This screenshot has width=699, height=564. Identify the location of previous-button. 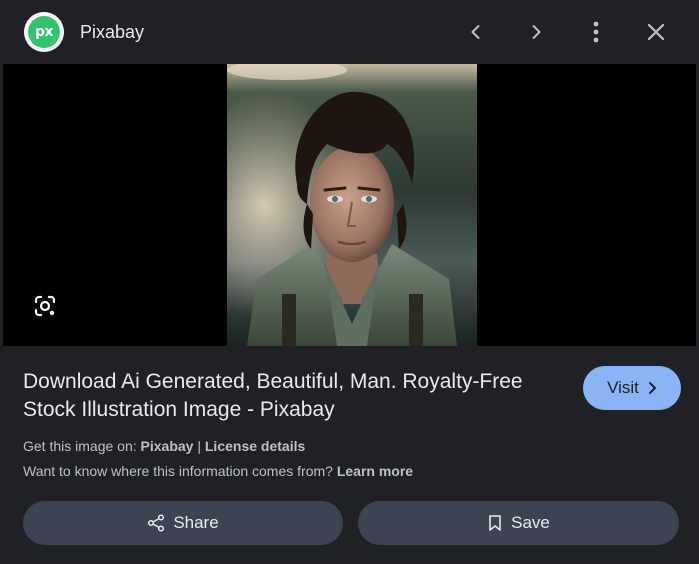
(476, 32).